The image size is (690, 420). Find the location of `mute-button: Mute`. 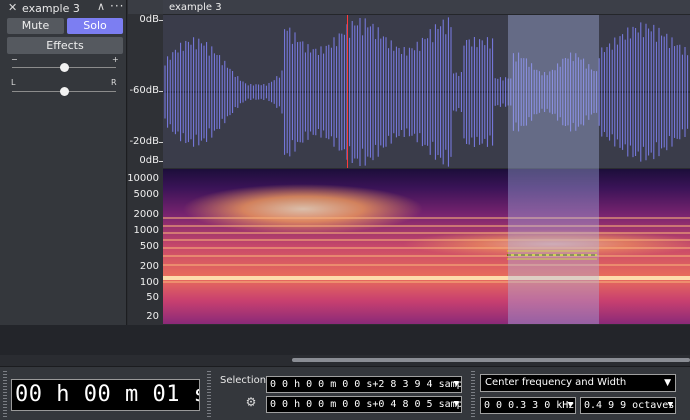

mute-button: Mute is located at coordinates (35, 26).